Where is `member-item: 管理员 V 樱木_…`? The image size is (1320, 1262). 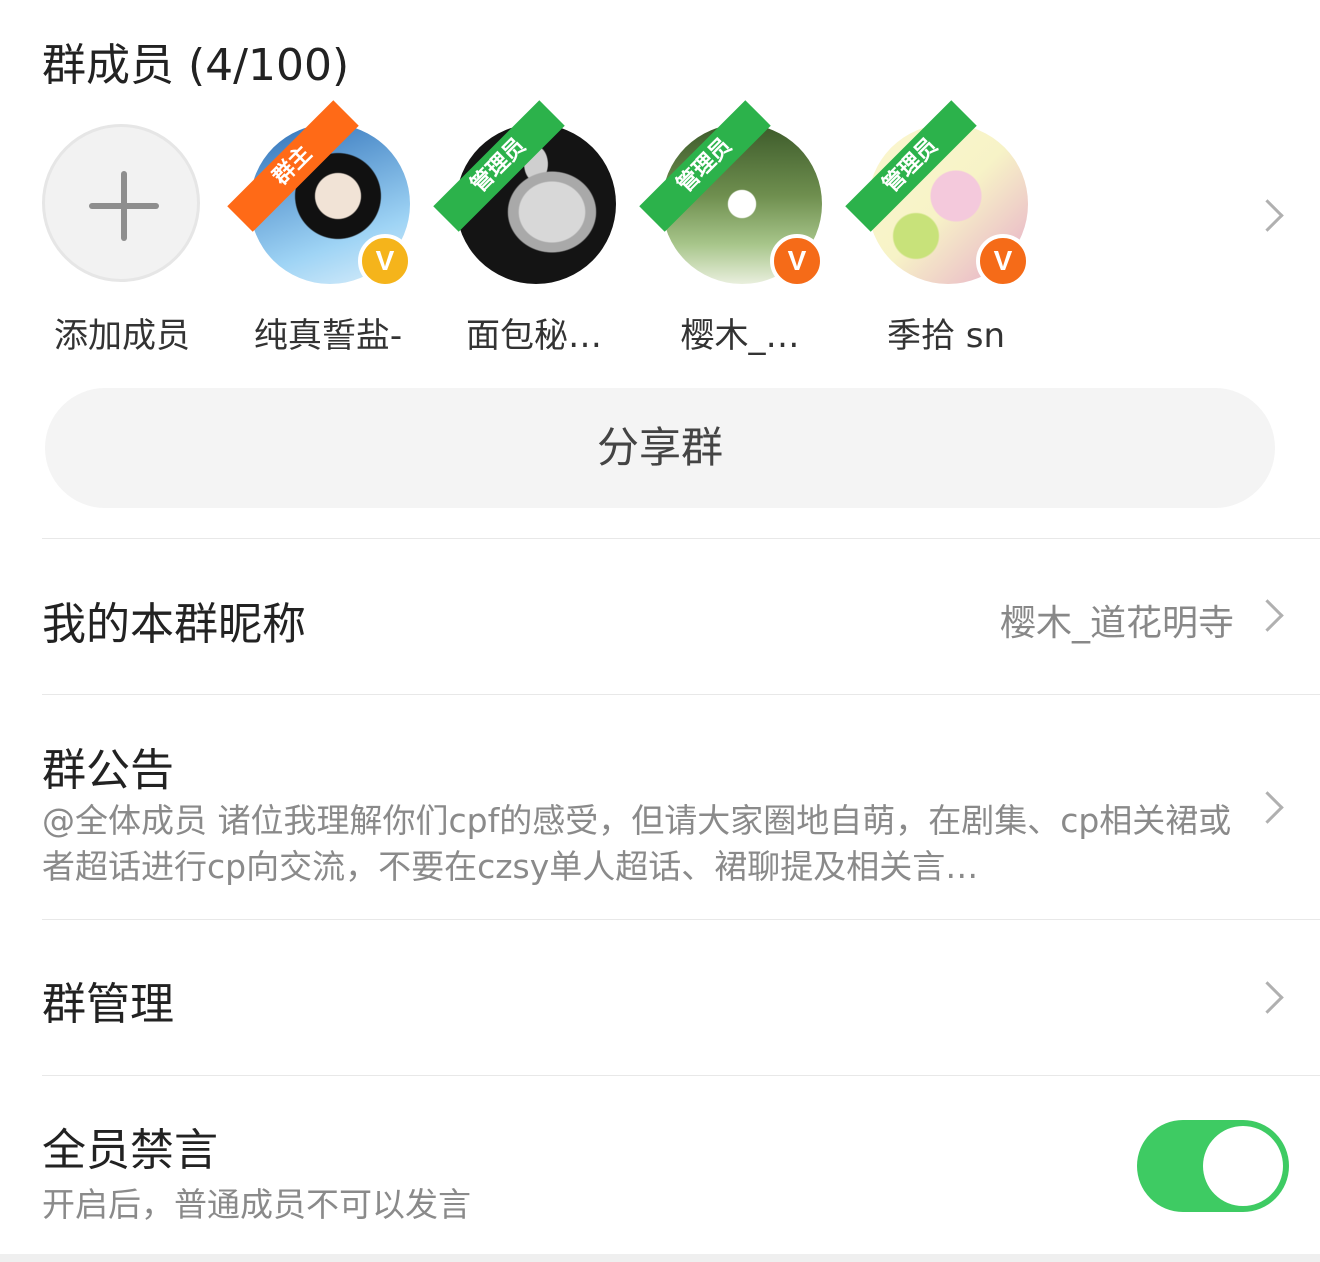
member-item: 管理员 V 樱木_… is located at coordinates (739, 229).